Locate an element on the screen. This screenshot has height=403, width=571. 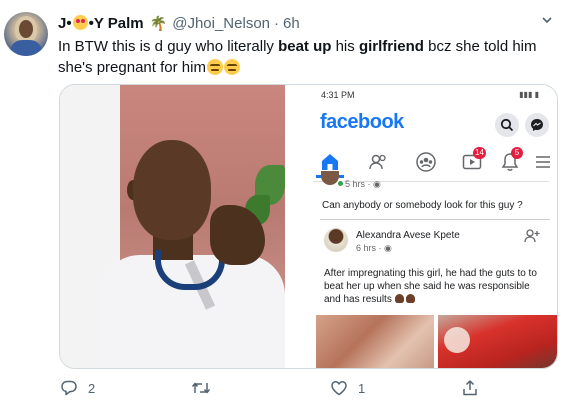
messenger-icon is located at coordinates (537, 125).